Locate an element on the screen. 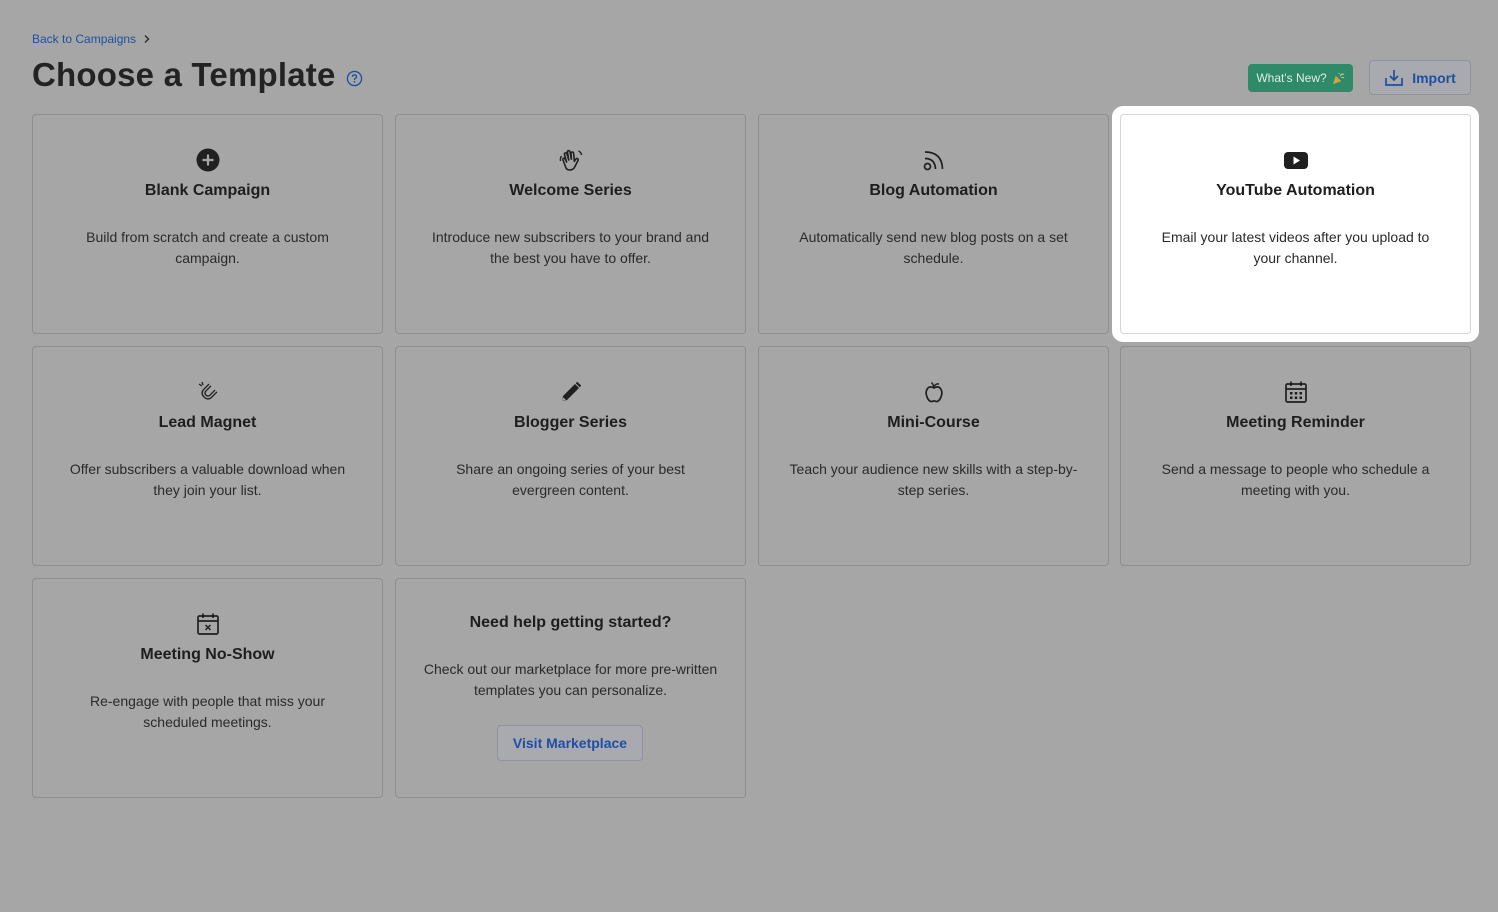 This screenshot has width=1498, height=912. whats-new-label: What's New? is located at coordinates (1291, 78).